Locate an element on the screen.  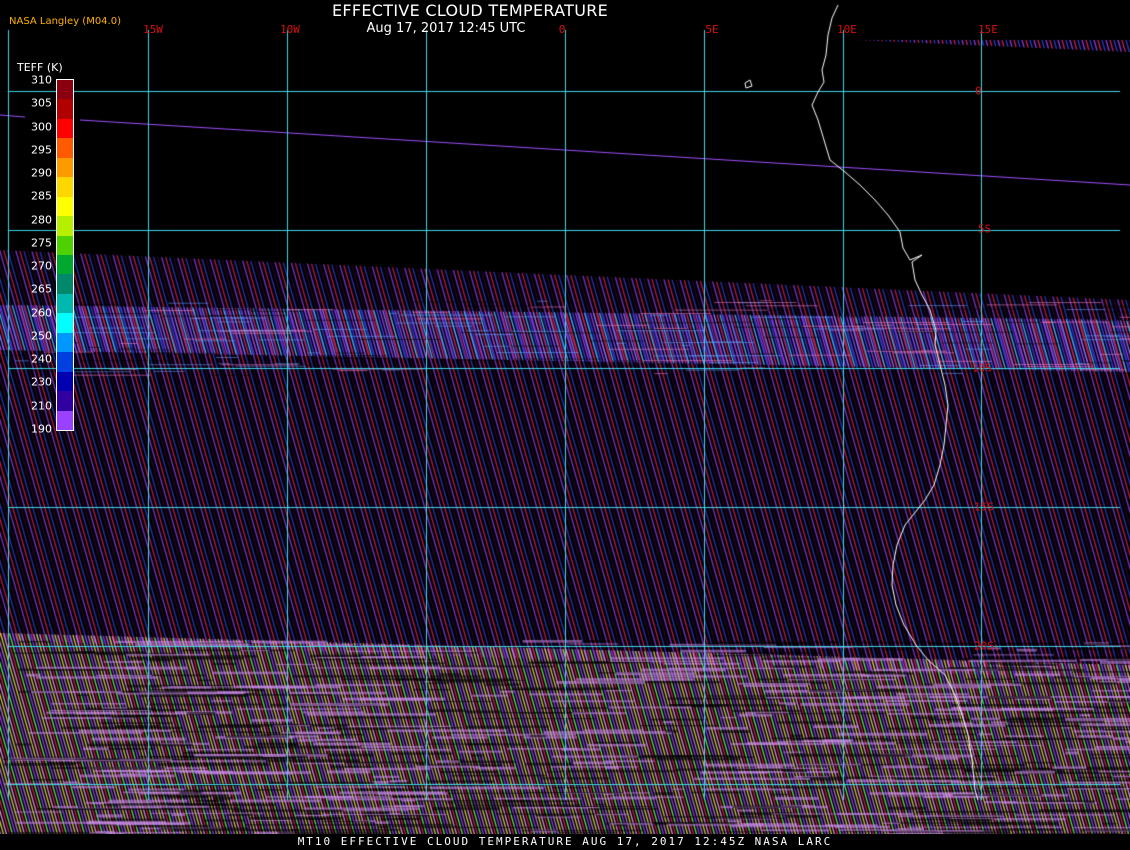
colorbar-tick-label: 250 is located at coordinates (41, 336).